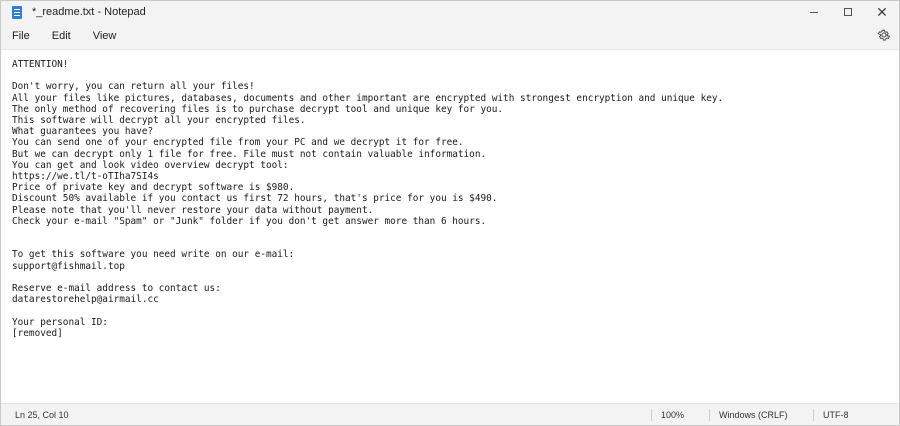  Describe the element at coordinates (450, 414) in the screenshot. I see `status-bar: Ln 25, Col 10 100% Windows (CRLF) UTF-8` at that location.